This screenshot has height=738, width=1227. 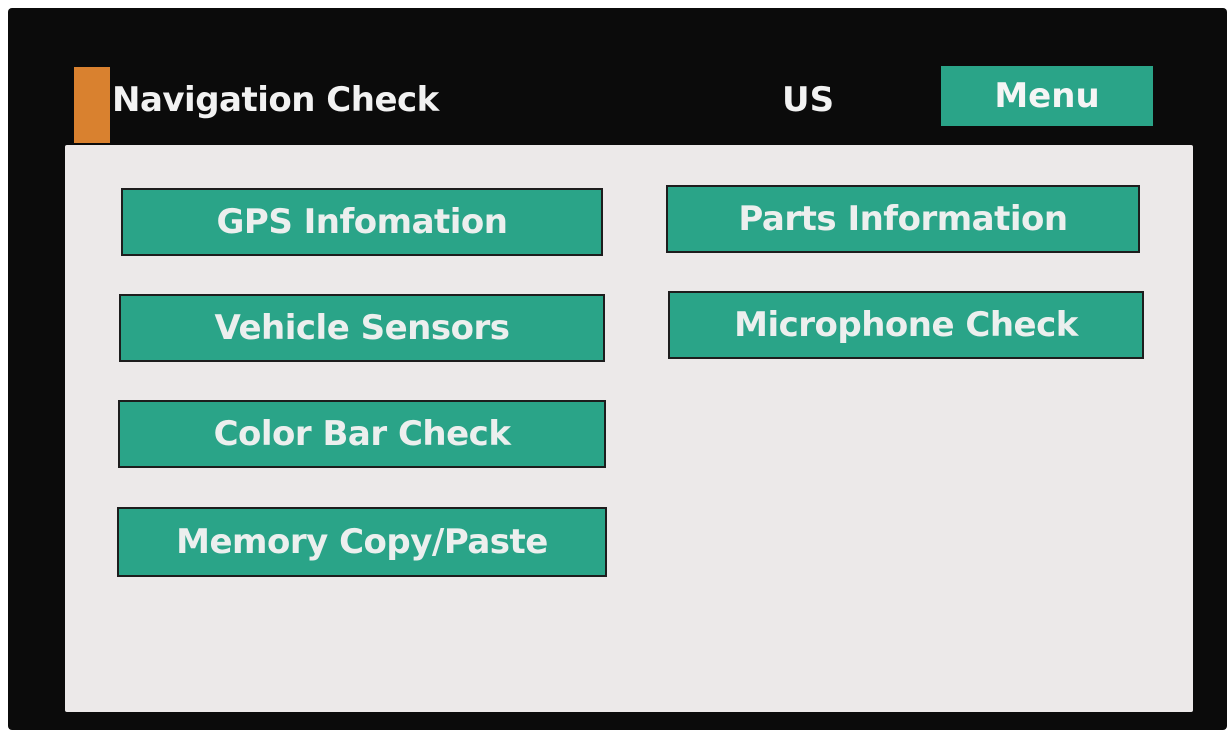 I want to click on gps-information-button: GPS Infomation, so click(x=362, y=222).